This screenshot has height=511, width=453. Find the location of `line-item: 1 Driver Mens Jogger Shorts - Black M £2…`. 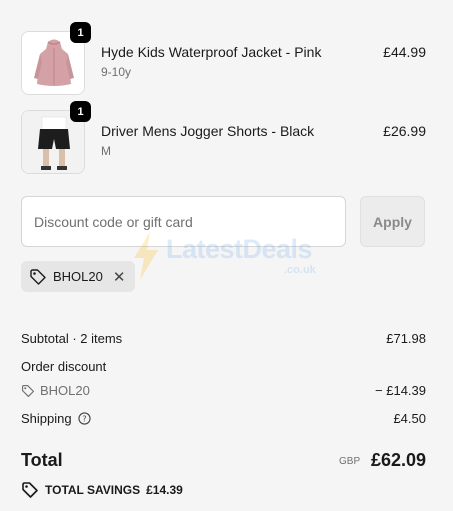

line-item: 1 Driver Mens Jogger Shorts - Black M £2… is located at coordinates (223, 137).